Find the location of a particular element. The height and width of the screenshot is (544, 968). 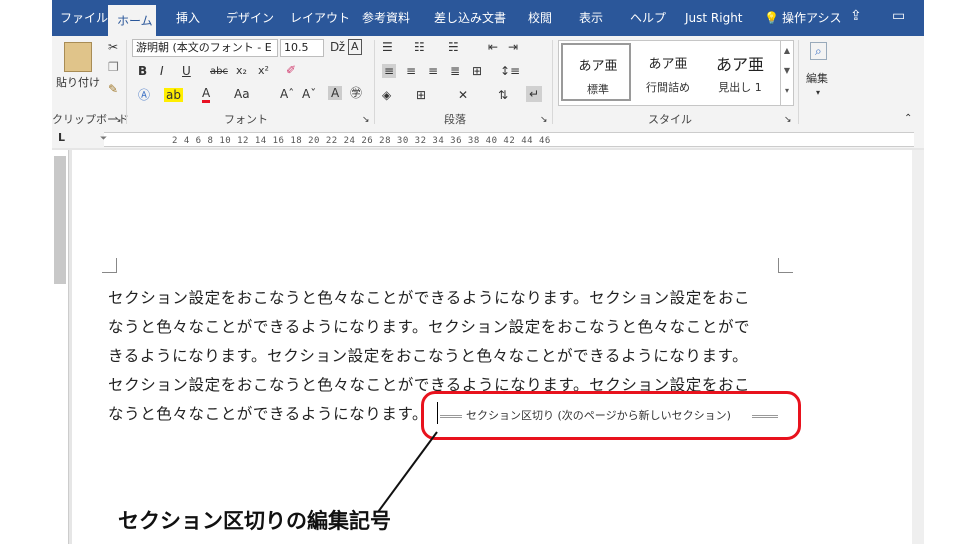

annotation-arrow-line is located at coordinates (407, 472).